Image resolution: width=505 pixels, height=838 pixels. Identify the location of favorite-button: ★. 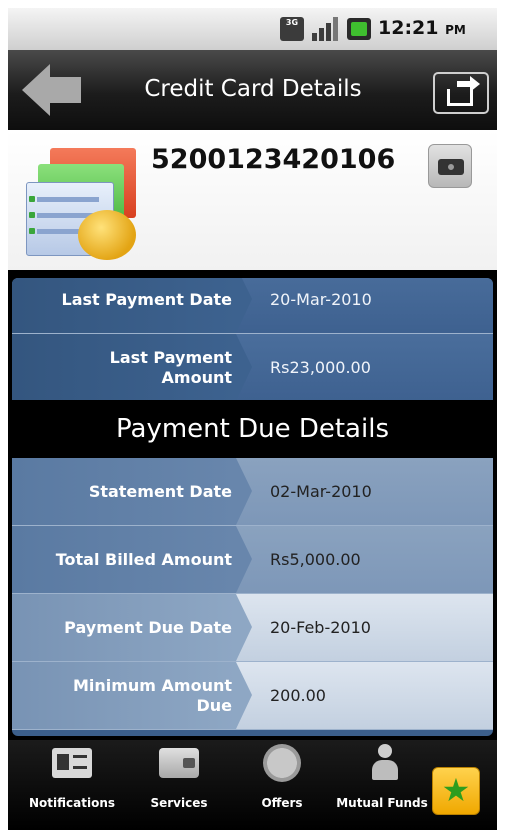
(456, 791).